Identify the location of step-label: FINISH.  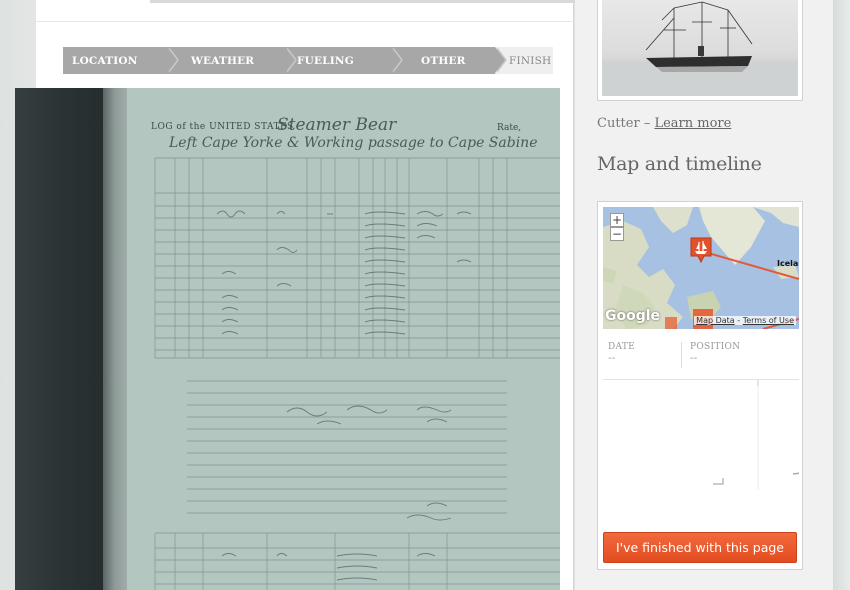
(530, 60).